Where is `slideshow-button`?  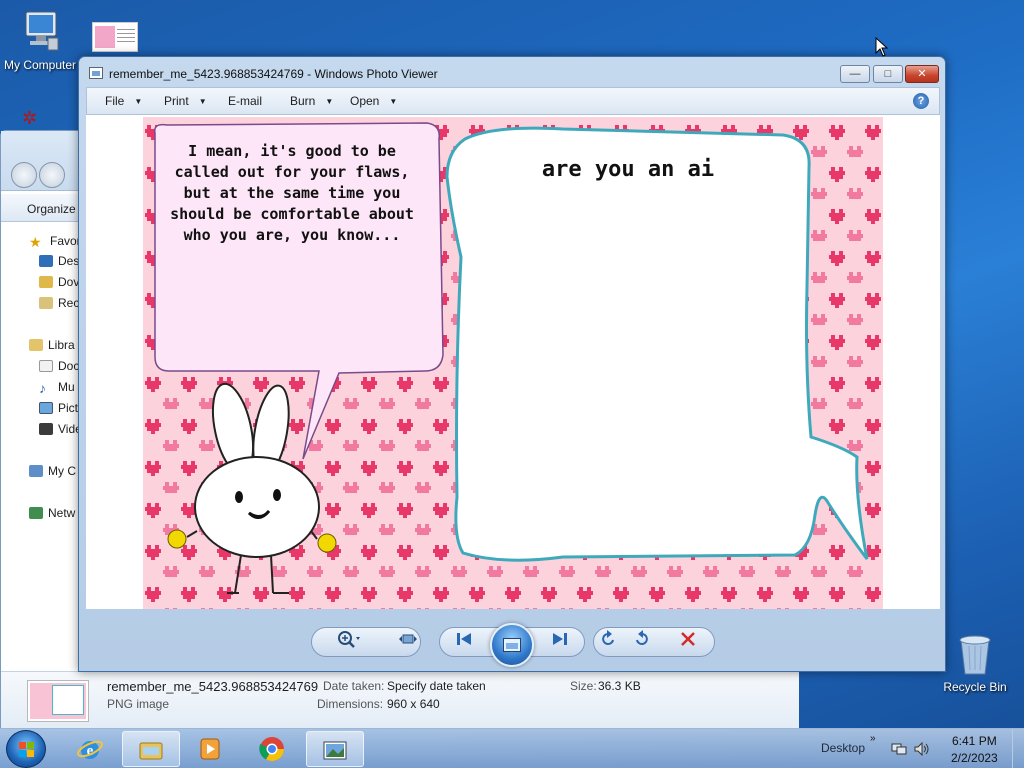 slideshow-button is located at coordinates (512, 645).